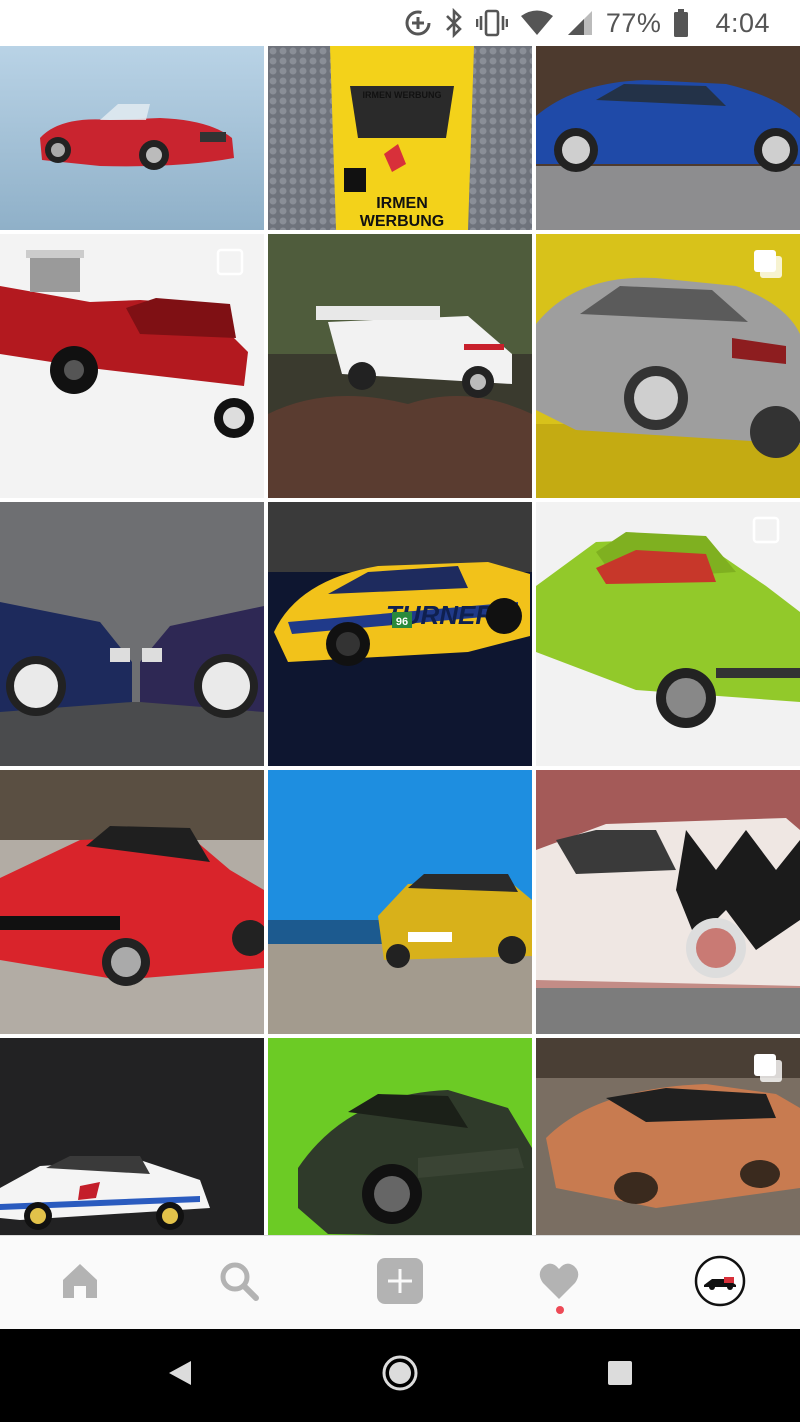 The image size is (800, 1422). I want to click on activity-notification-dot, so click(560, 1310).